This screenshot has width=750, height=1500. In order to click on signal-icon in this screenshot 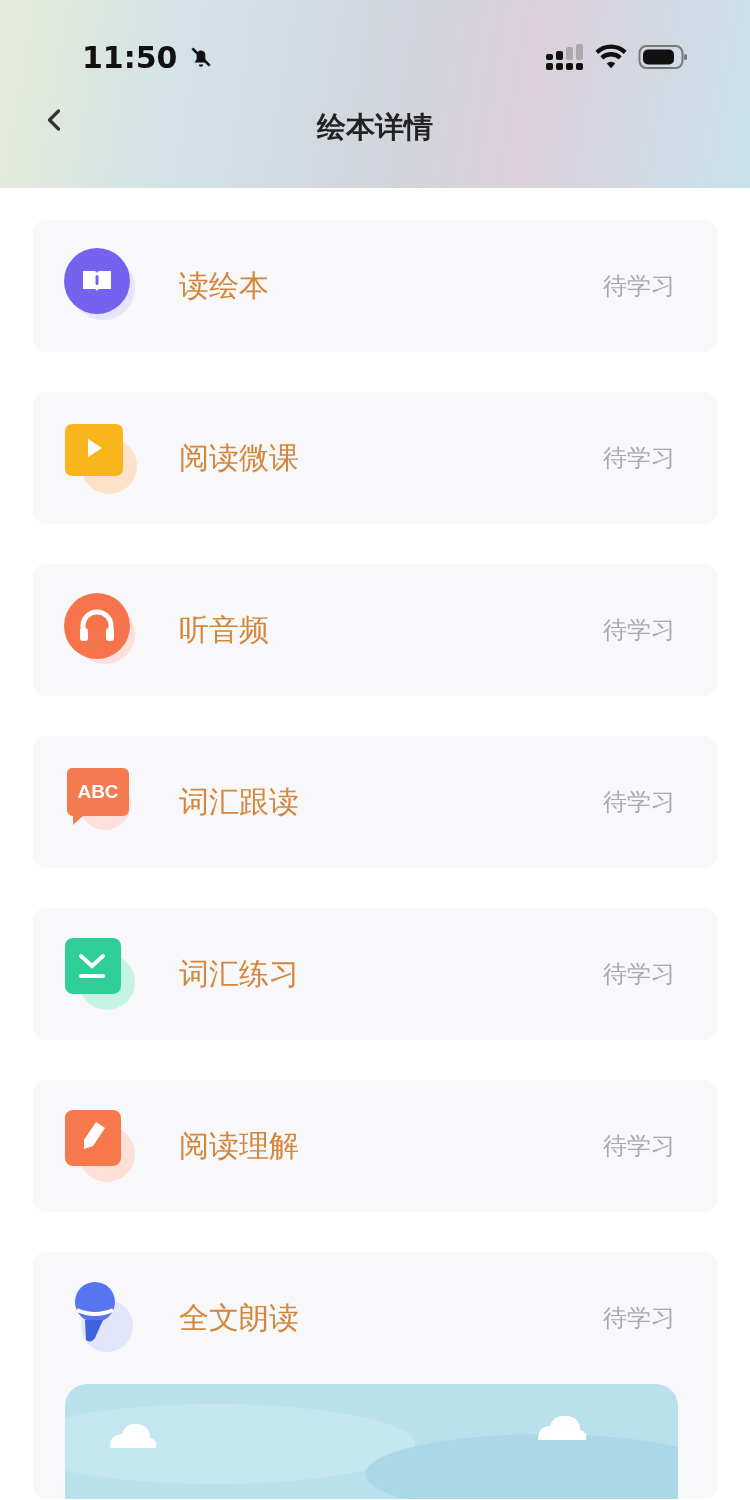, I will do `click(565, 57)`.